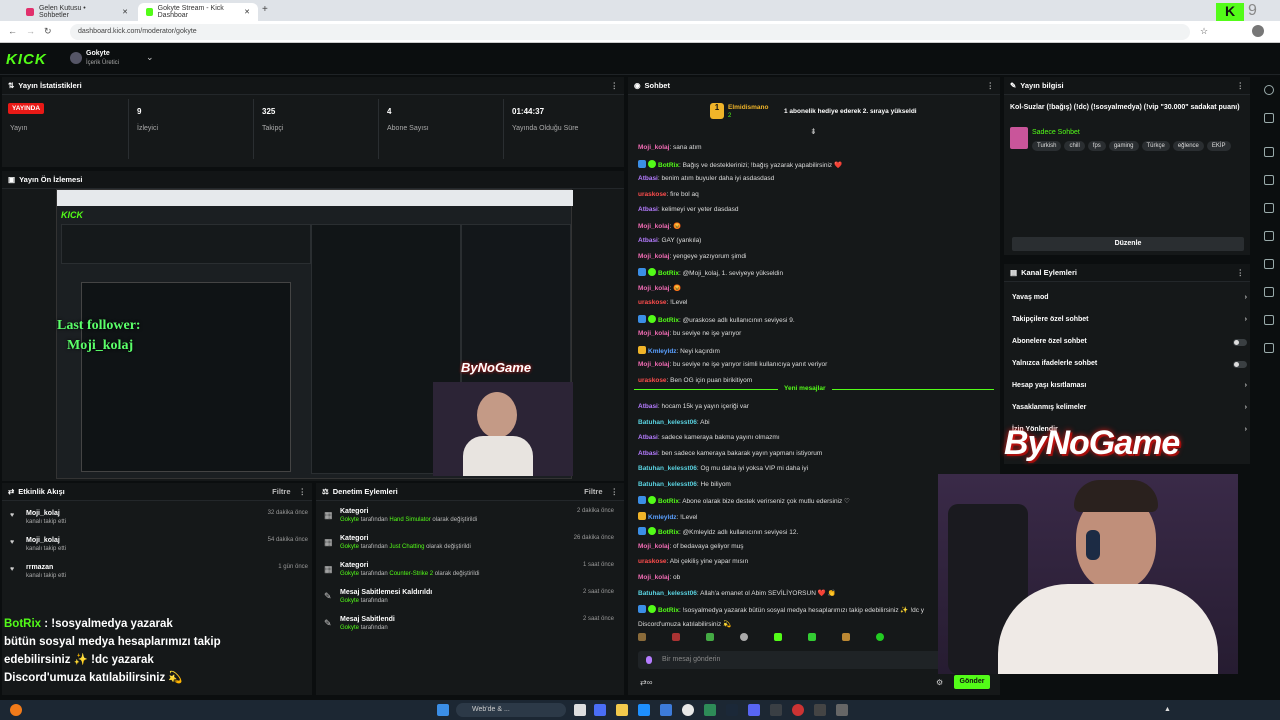 This screenshot has height=720, width=1280. I want to click on reload-icon: ↻, so click(48, 31).